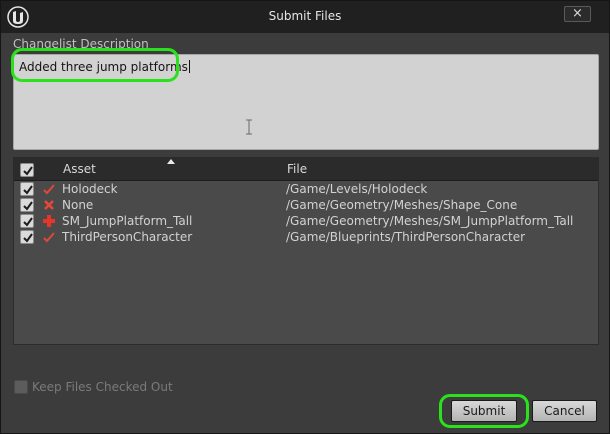 This screenshot has width=610, height=434. I want to click on ibeam-cursor-icon, so click(249, 127).